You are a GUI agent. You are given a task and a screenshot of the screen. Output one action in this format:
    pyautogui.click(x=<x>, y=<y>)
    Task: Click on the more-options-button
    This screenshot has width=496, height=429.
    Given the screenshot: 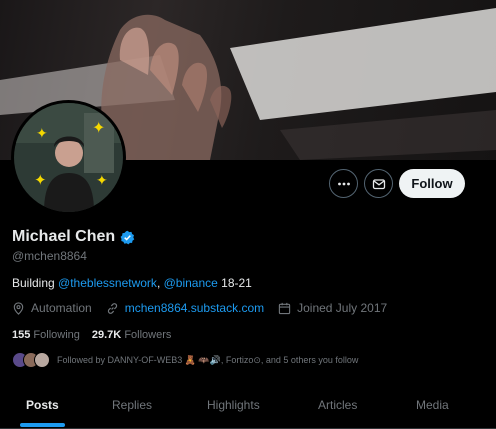 What is the action you would take?
    pyautogui.click(x=343, y=183)
    